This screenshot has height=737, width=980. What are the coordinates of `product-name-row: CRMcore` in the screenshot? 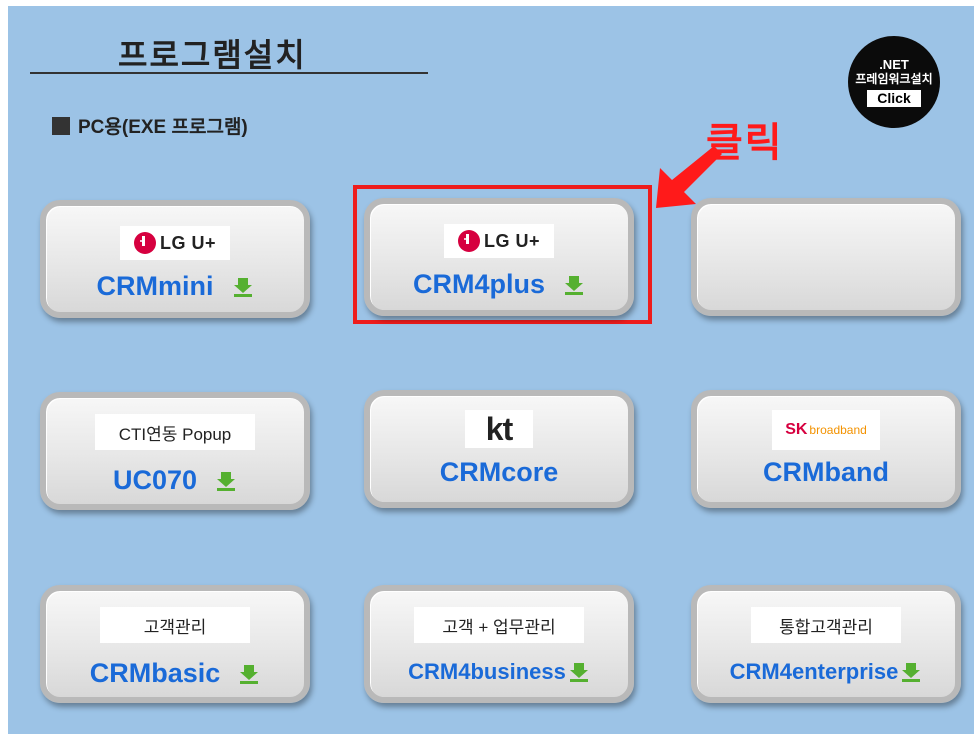 It's located at (499, 472).